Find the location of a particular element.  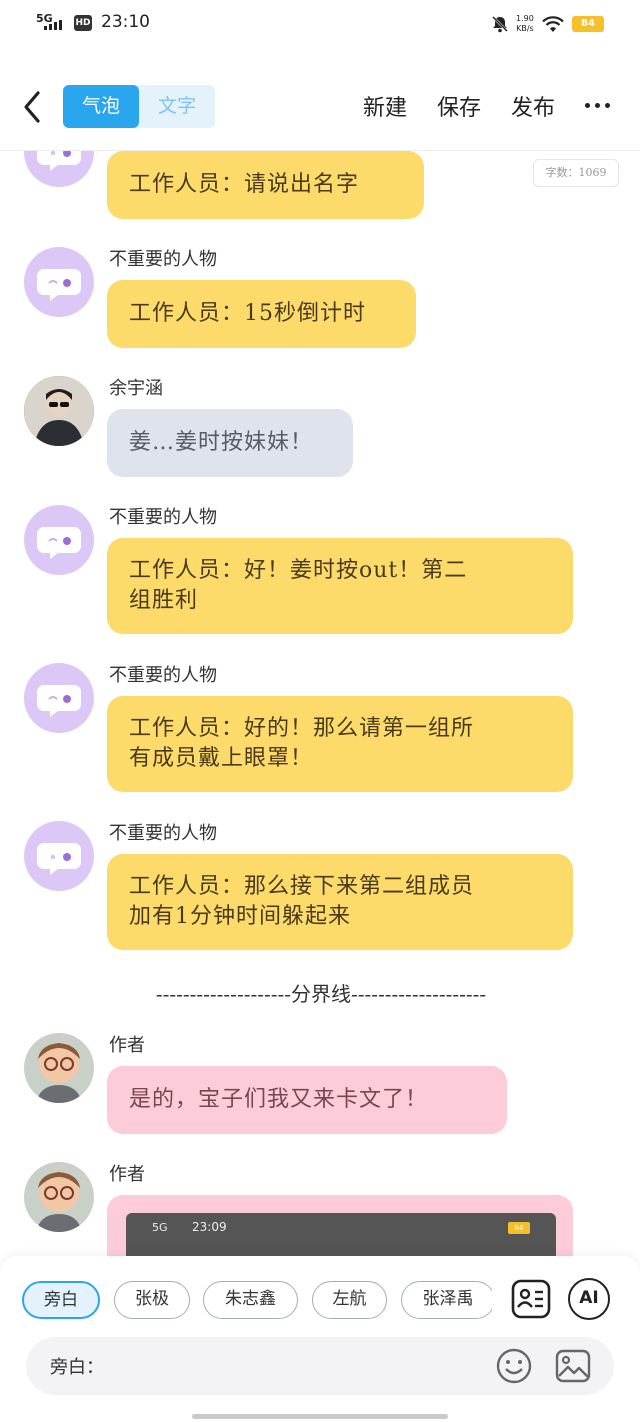

message-line: 加有1分钟时间躲起来 is located at coordinates (240, 916).